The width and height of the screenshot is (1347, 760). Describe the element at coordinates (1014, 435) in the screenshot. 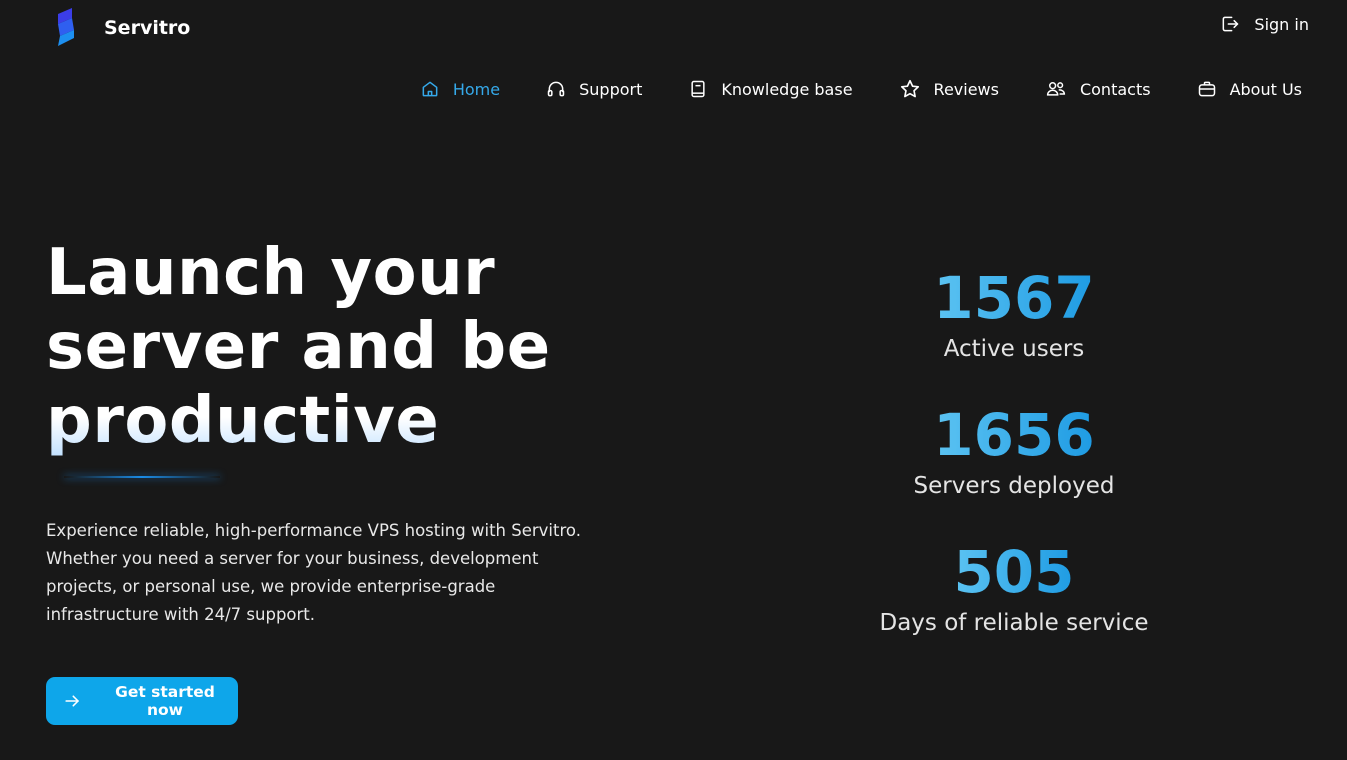

I see `stat-value: 1656` at that location.